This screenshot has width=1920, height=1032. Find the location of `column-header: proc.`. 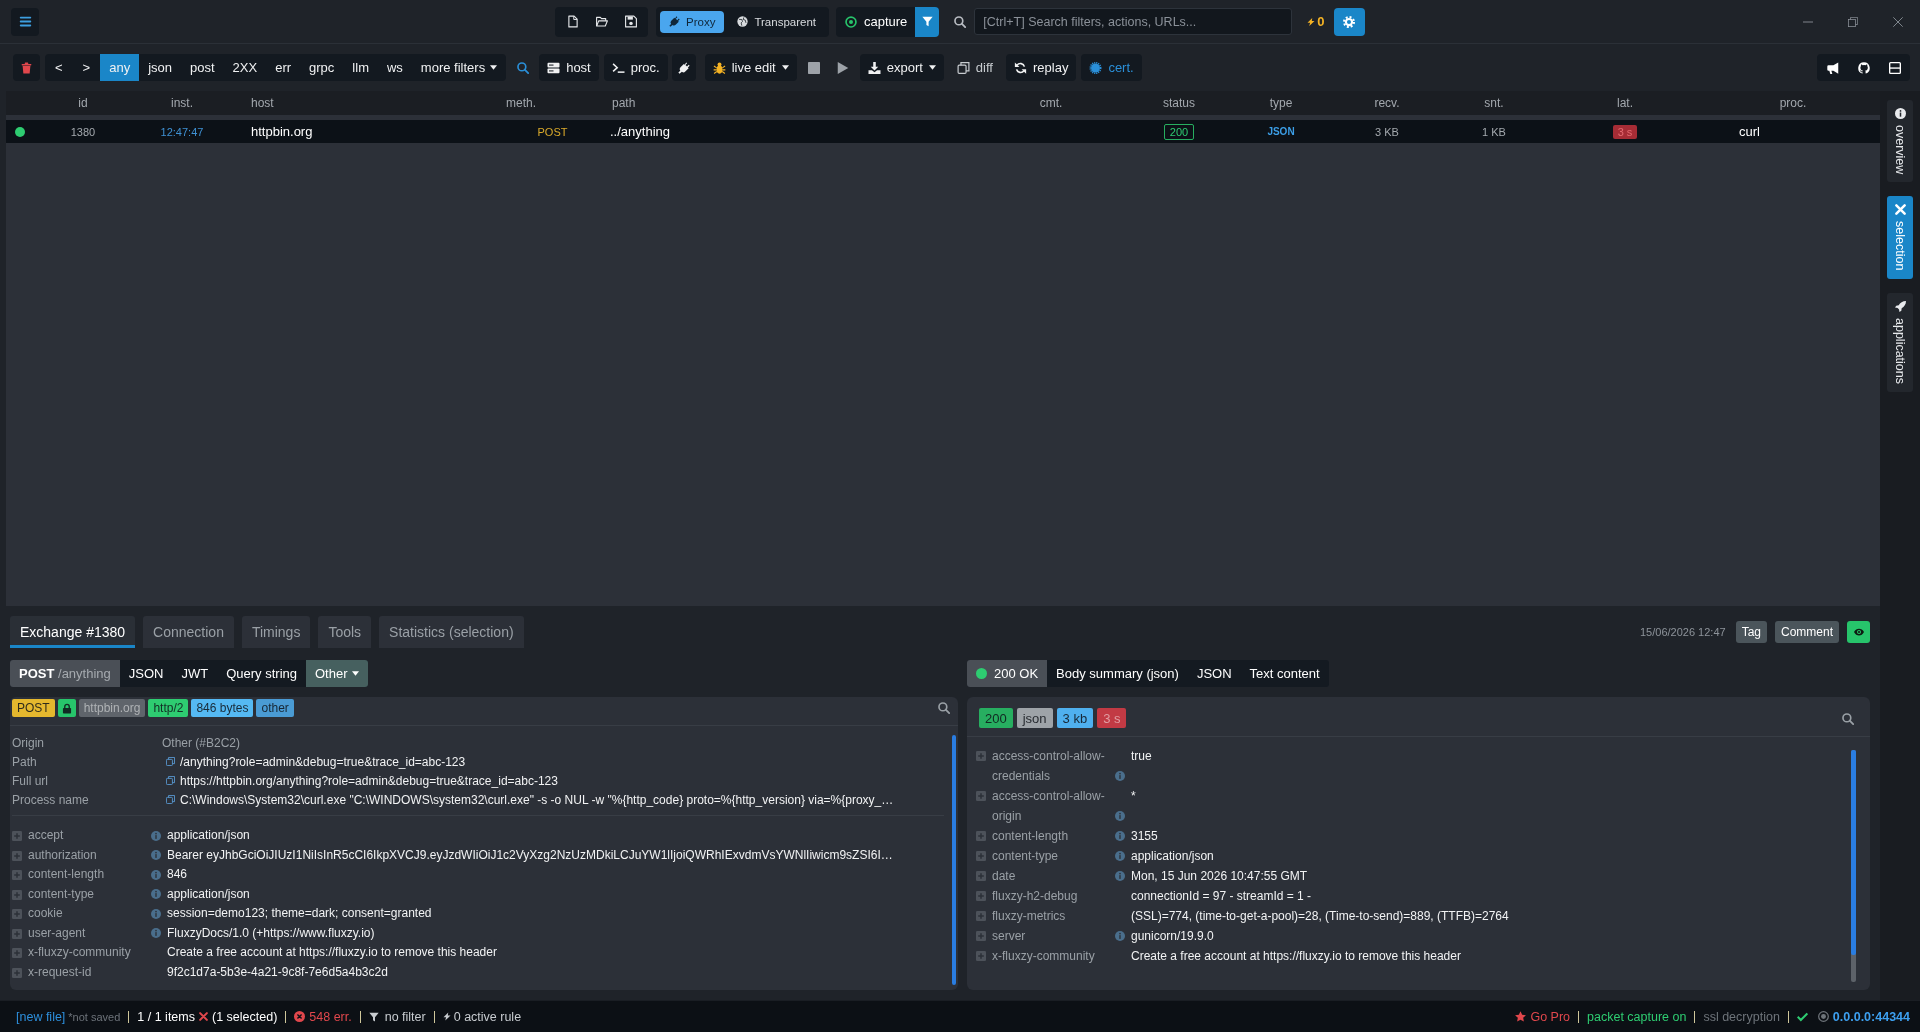

column-header: proc. is located at coordinates (1793, 103).